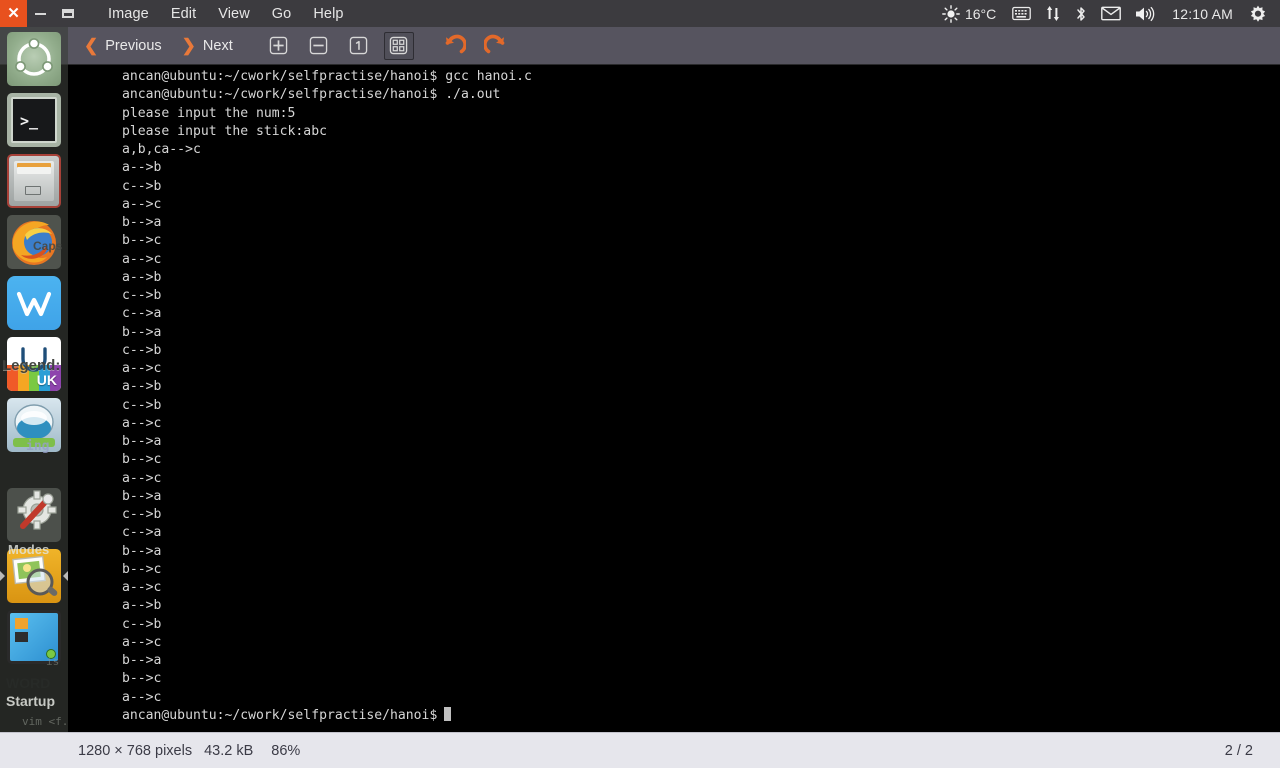  I want to click on minimize-button, so click(40, 13).